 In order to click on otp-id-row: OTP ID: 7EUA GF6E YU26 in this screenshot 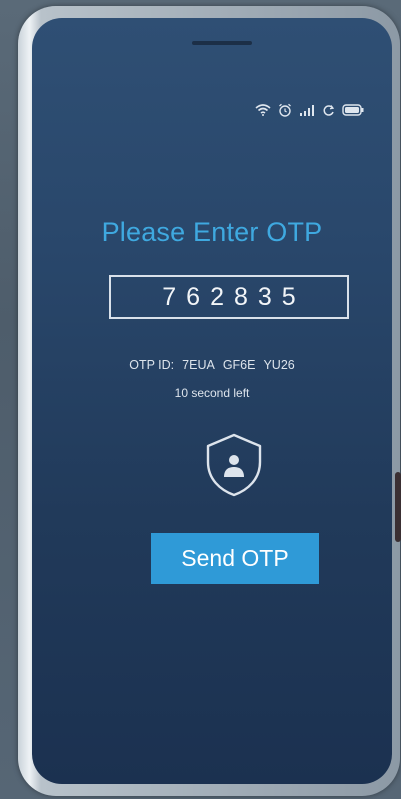, I will do `click(212, 365)`.